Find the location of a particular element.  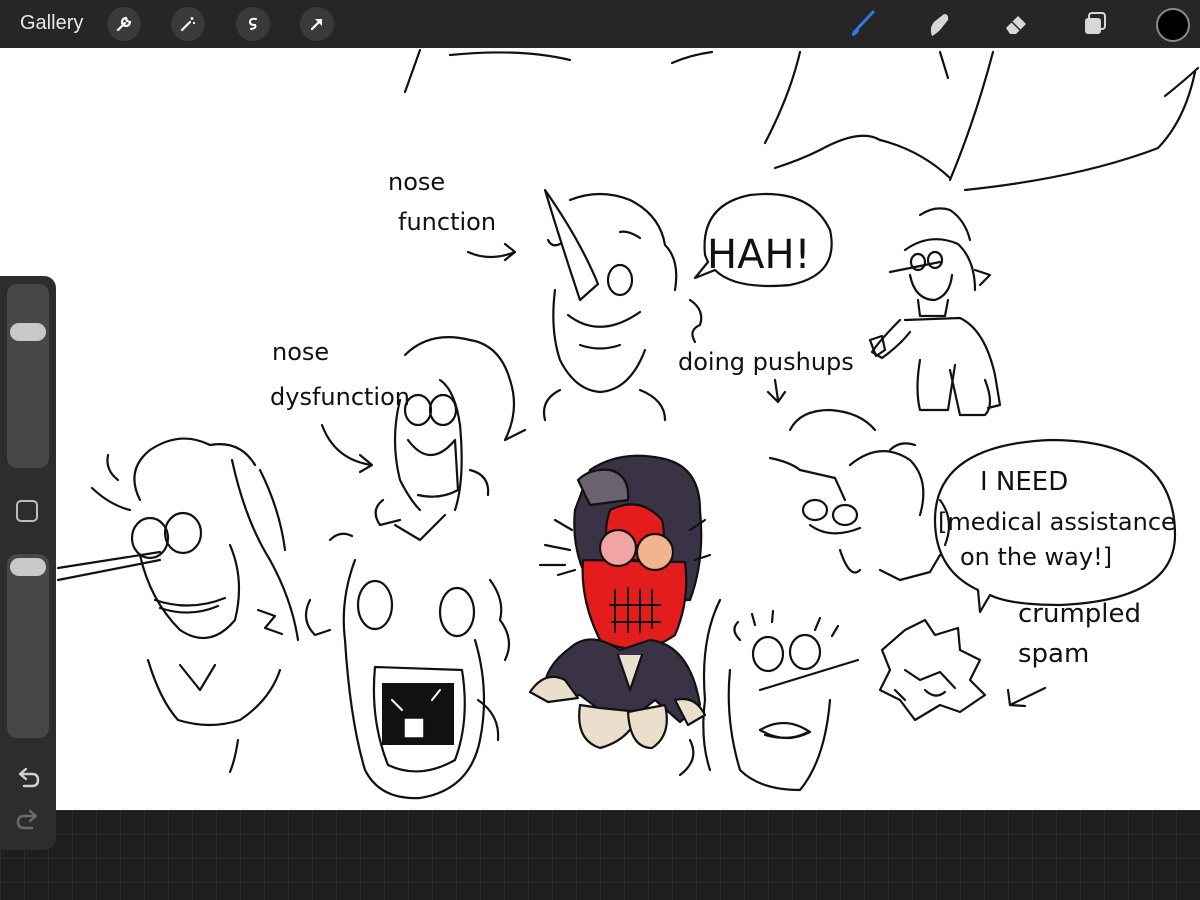

gallery-button: Gallery is located at coordinates (51, 23).